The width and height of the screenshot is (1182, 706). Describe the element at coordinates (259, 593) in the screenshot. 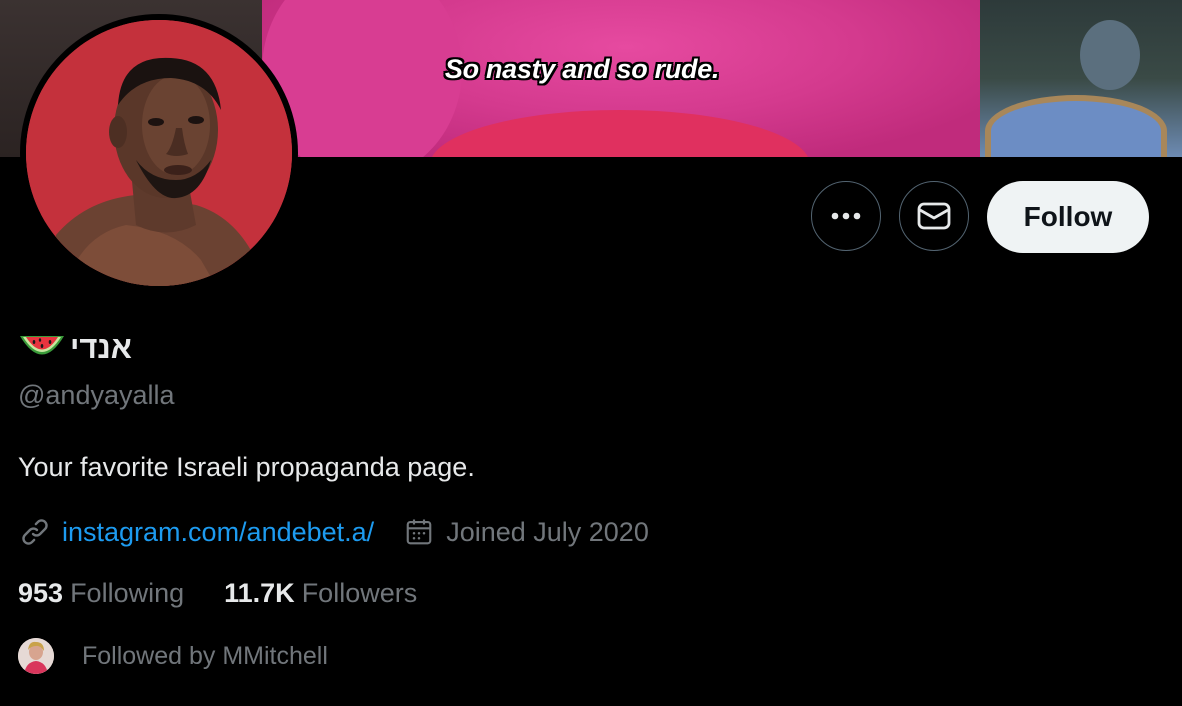

I see `followers-count: 11.7K` at that location.